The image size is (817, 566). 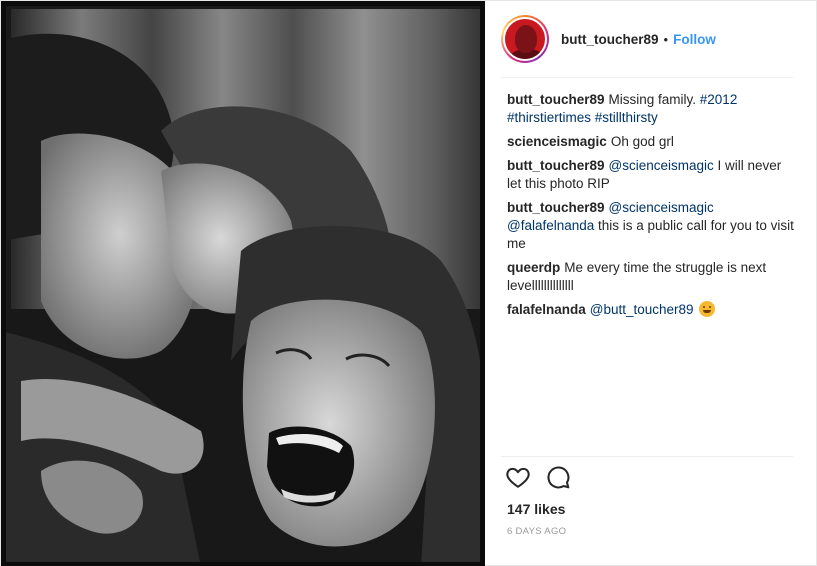 I want to click on comment-item: scienceismagic Oh god grl, so click(x=652, y=142).